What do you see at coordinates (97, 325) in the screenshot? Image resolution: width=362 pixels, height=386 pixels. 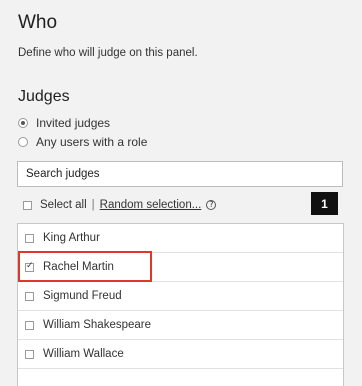 I see `judge-name: William Shakespeare` at bounding box center [97, 325].